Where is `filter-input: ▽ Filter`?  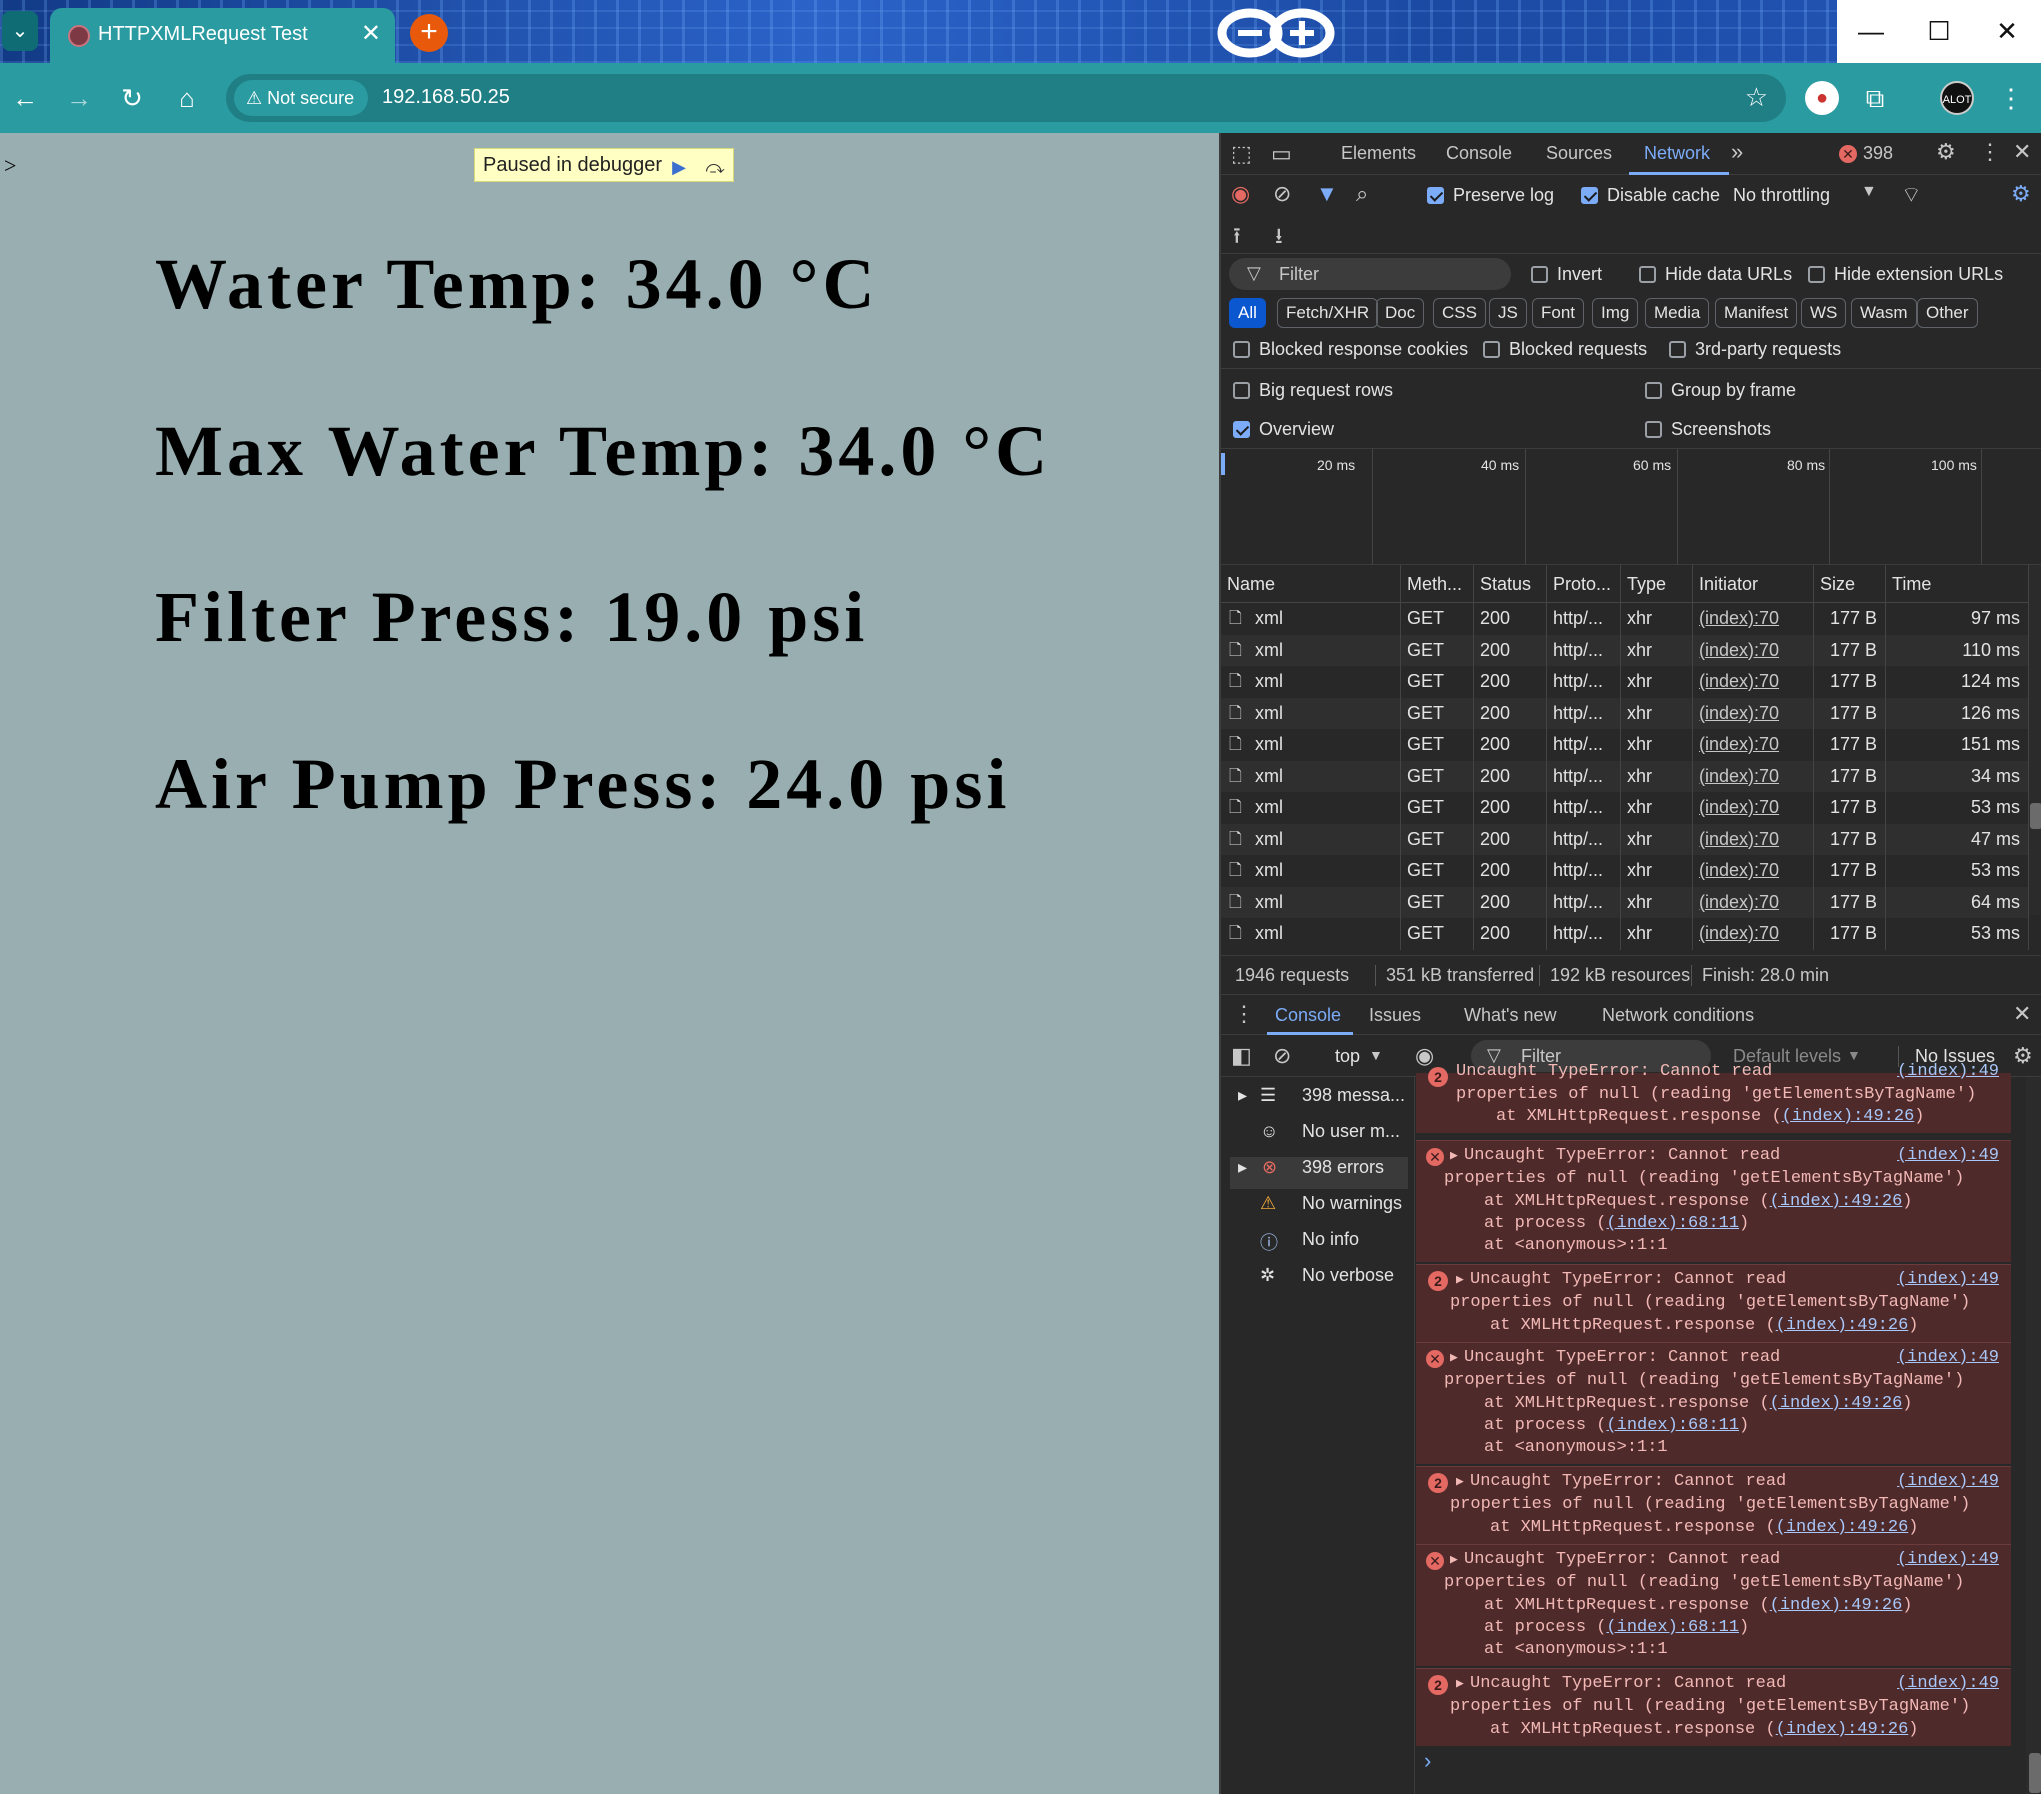
filter-input: ▽ Filter is located at coordinates (1370, 274).